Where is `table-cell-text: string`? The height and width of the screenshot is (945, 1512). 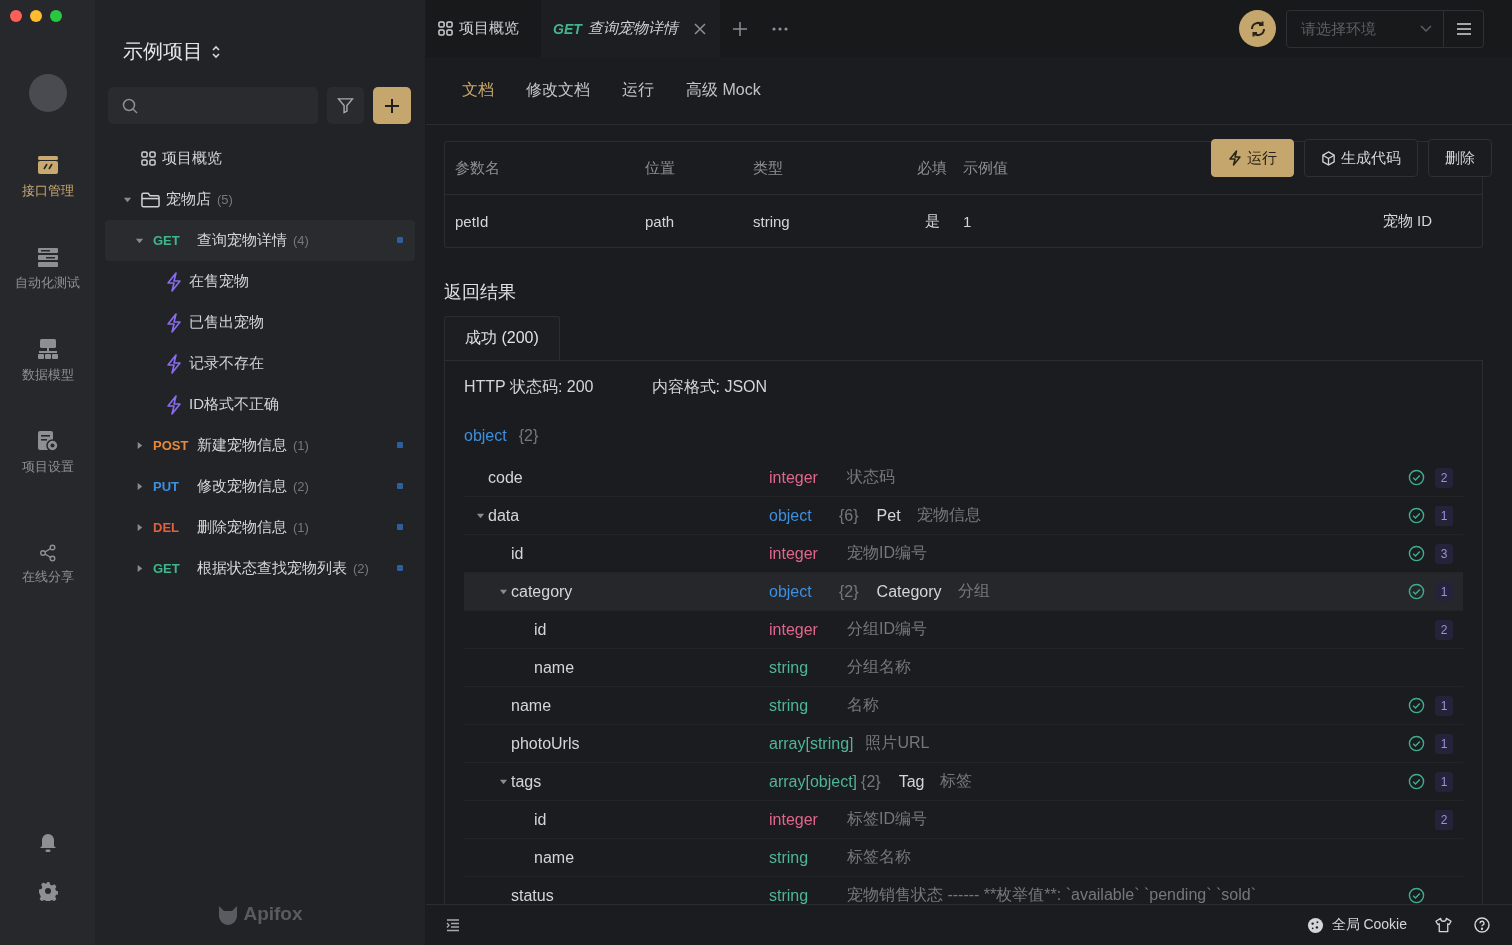
table-cell-text: string is located at coordinates (772, 221).